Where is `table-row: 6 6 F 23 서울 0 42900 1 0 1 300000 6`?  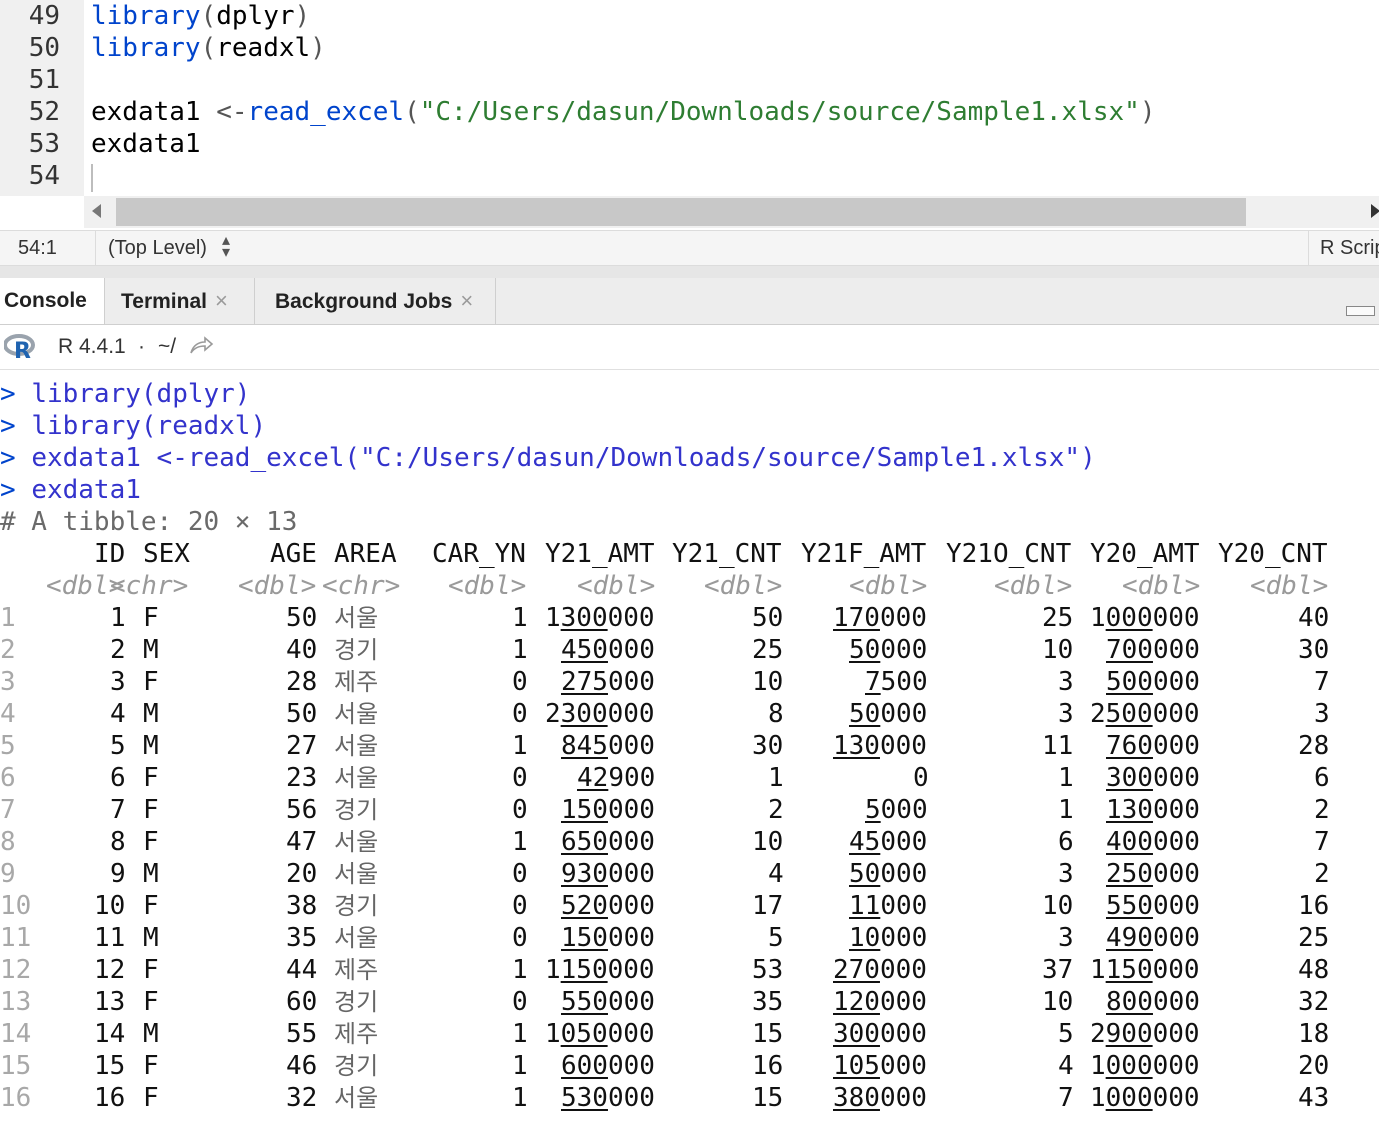 table-row: 6 6 F 23 서울 0 42900 1 0 1 300000 6 is located at coordinates (689, 778).